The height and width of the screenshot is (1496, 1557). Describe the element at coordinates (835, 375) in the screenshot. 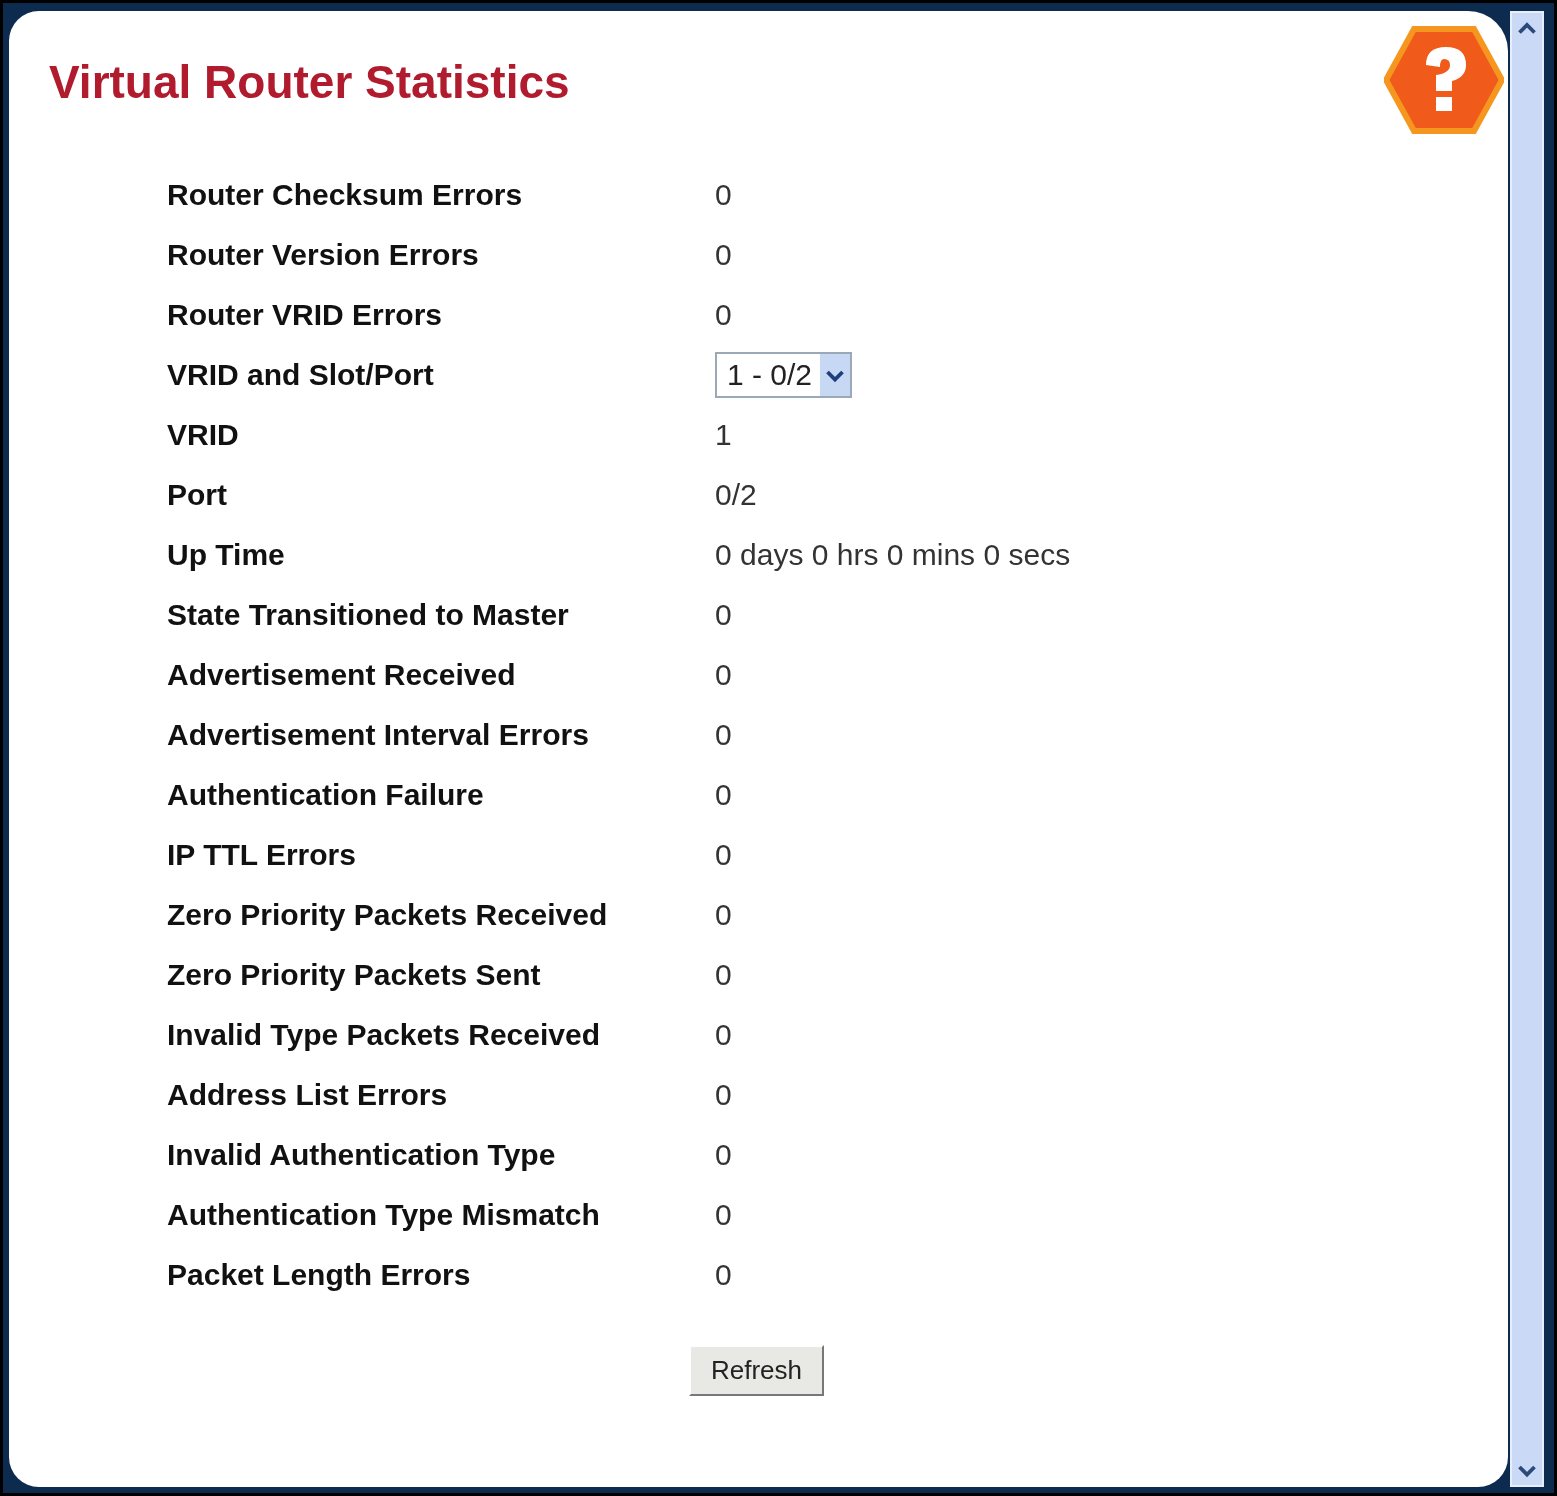

I see `caret-icon` at that location.